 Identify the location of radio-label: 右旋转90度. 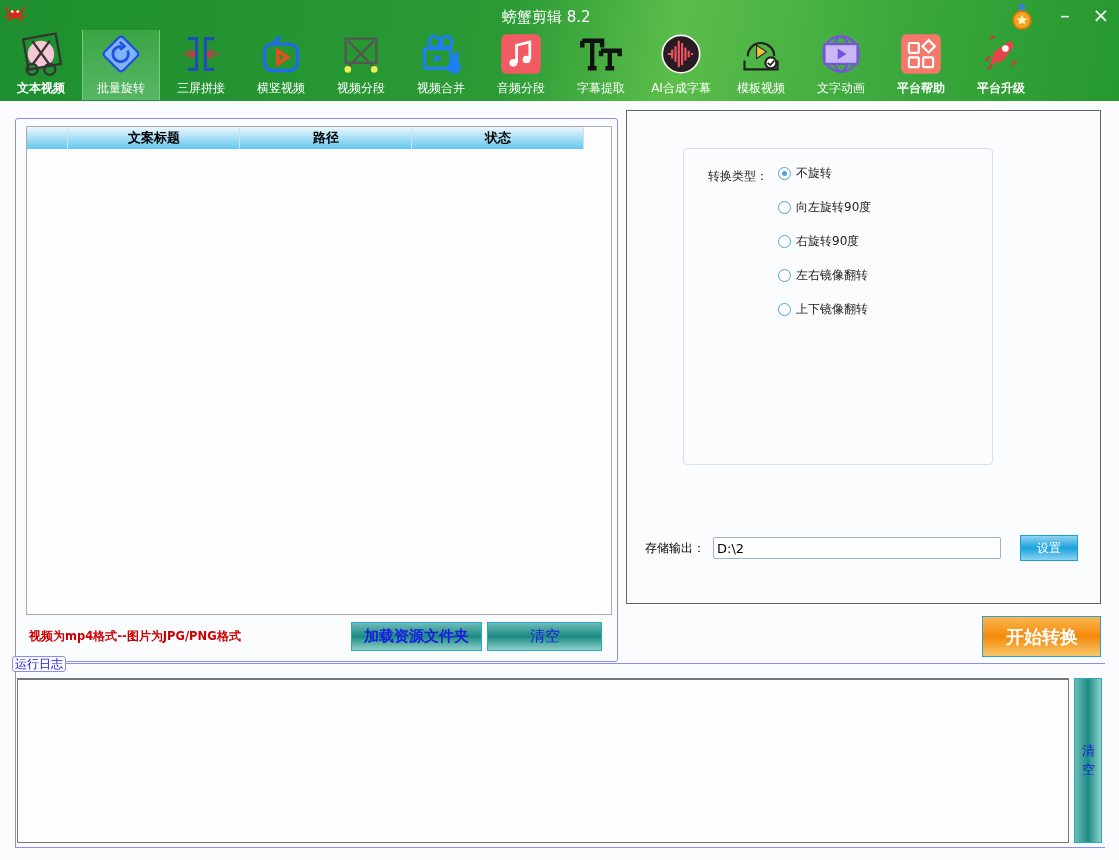
(828, 241).